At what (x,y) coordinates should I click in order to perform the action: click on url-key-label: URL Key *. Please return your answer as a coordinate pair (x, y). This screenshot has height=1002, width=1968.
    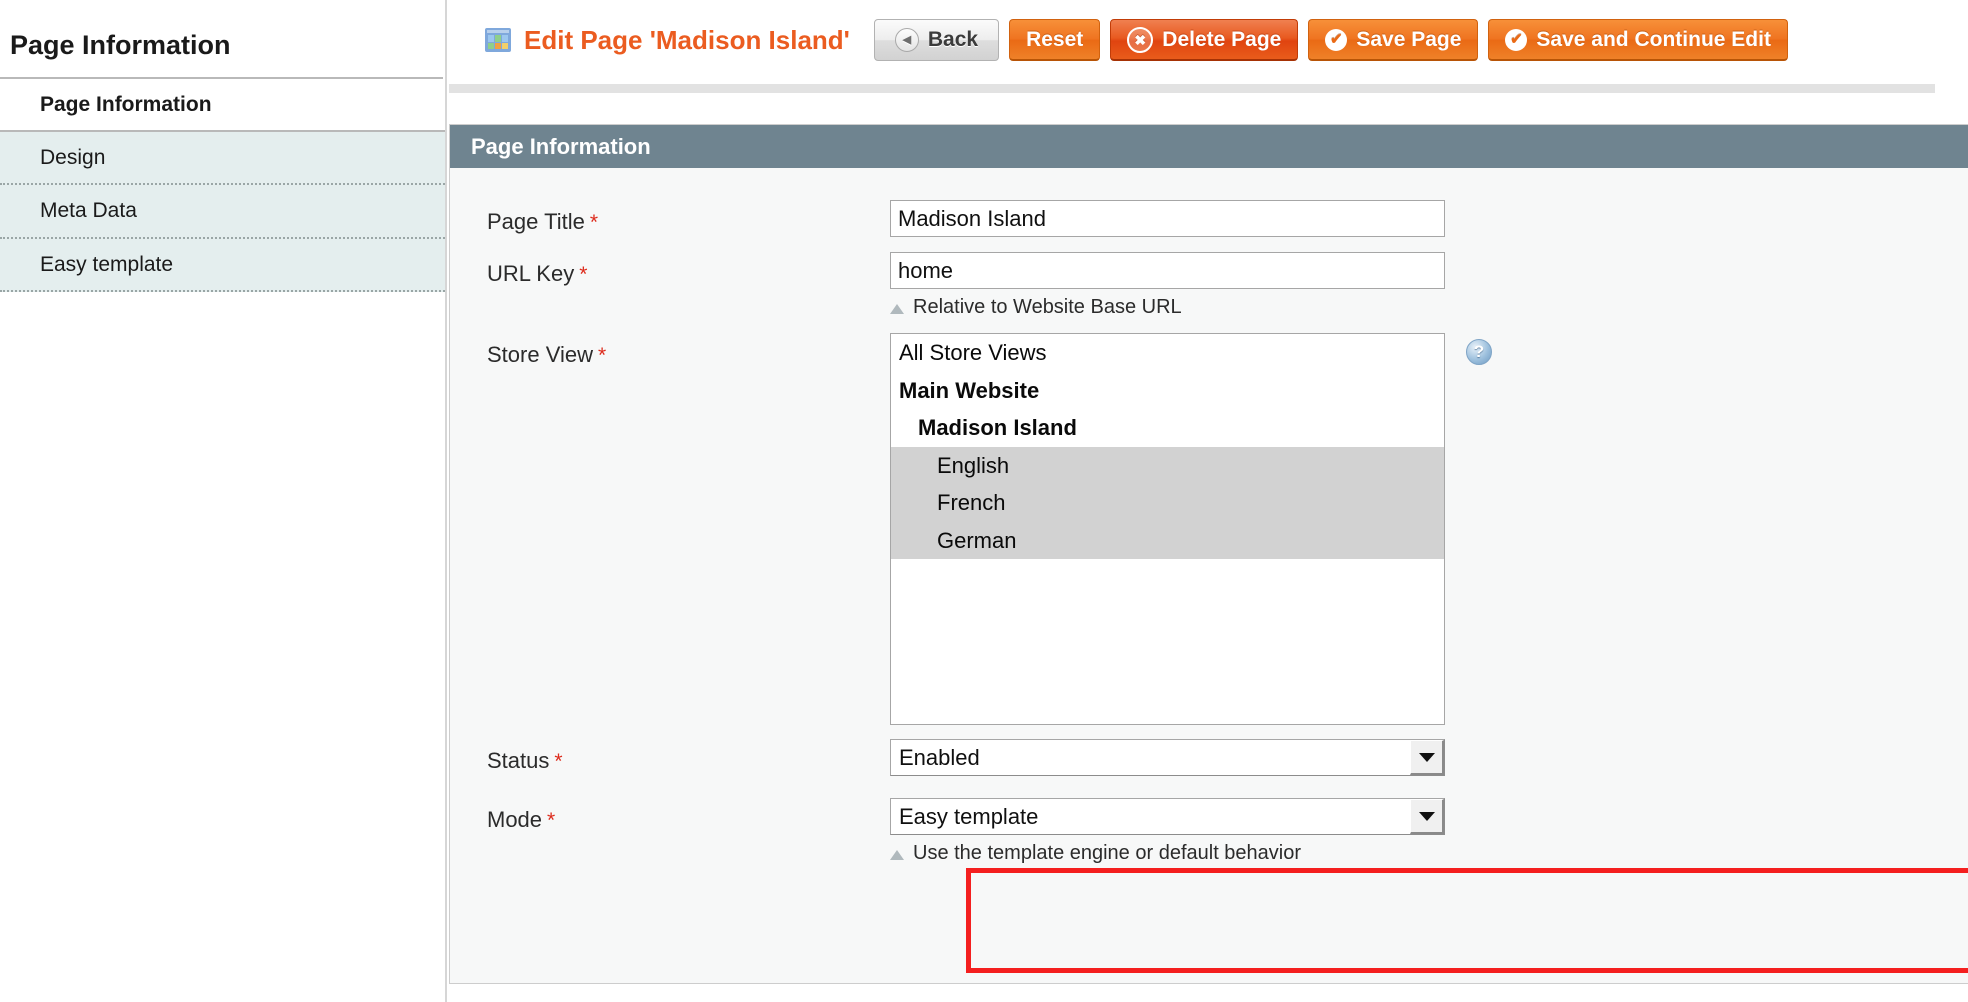
    Looking at the image, I should click on (537, 273).